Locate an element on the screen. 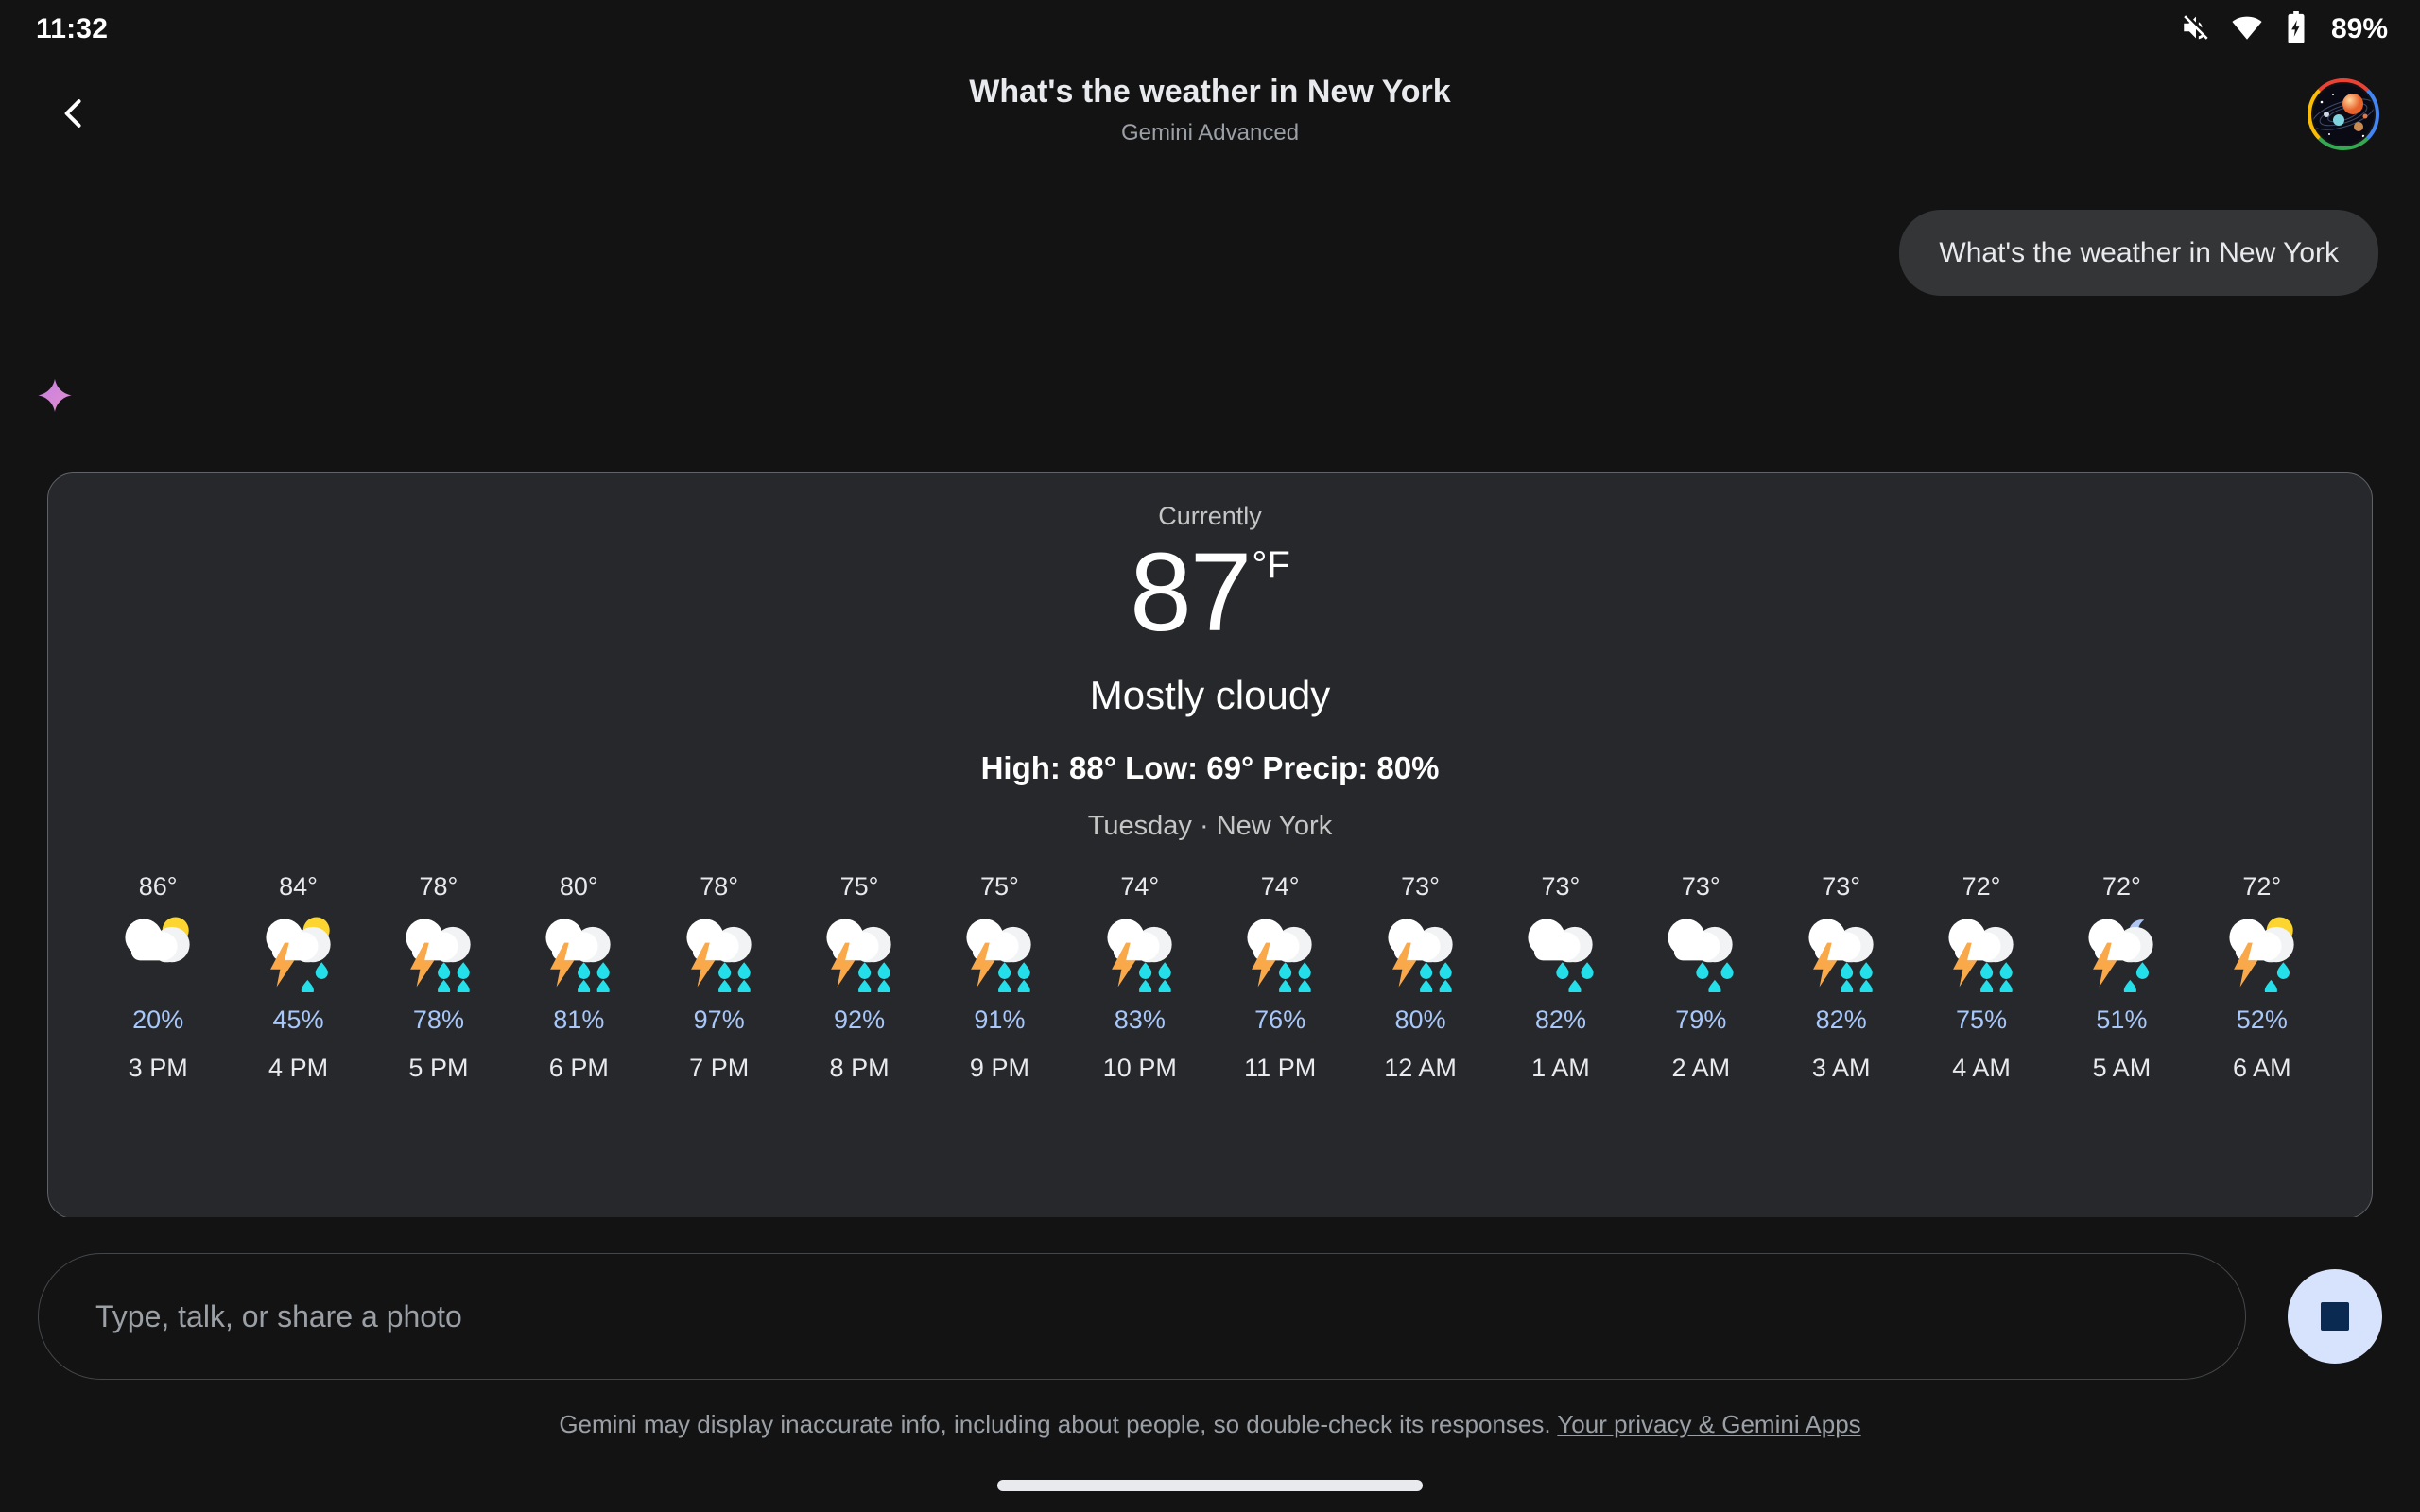 The height and width of the screenshot is (1512, 2420). wifi-icon is located at coordinates (2247, 29).